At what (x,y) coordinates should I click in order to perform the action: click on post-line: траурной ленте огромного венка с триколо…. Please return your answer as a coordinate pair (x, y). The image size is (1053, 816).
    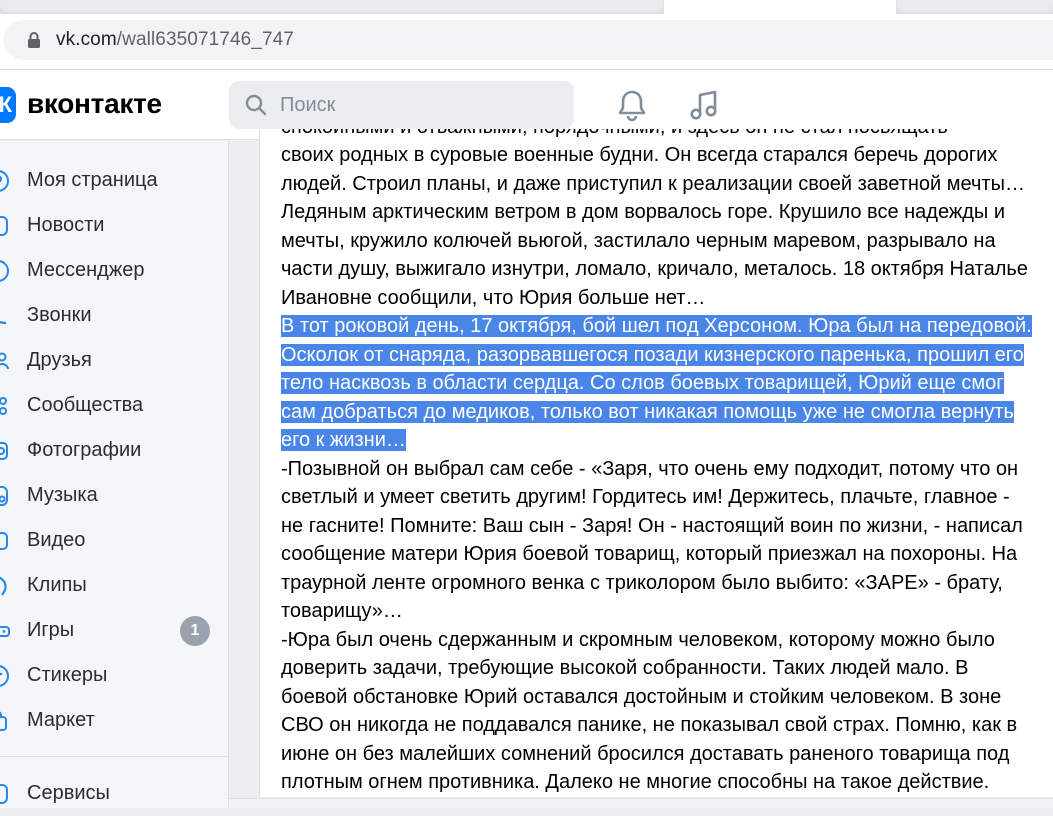
    Looking at the image, I should click on (642, 582).